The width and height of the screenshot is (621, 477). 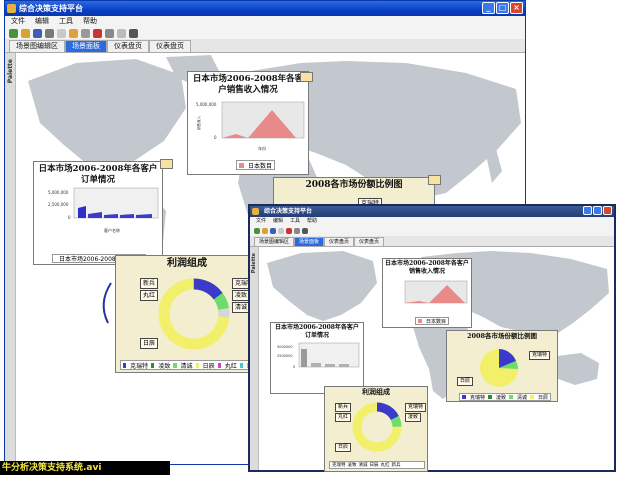 What do you see at coordinates (164, 366) in the screenshot?
I see `profit-legend-1: 凌致` at bounding box center [164, 366].